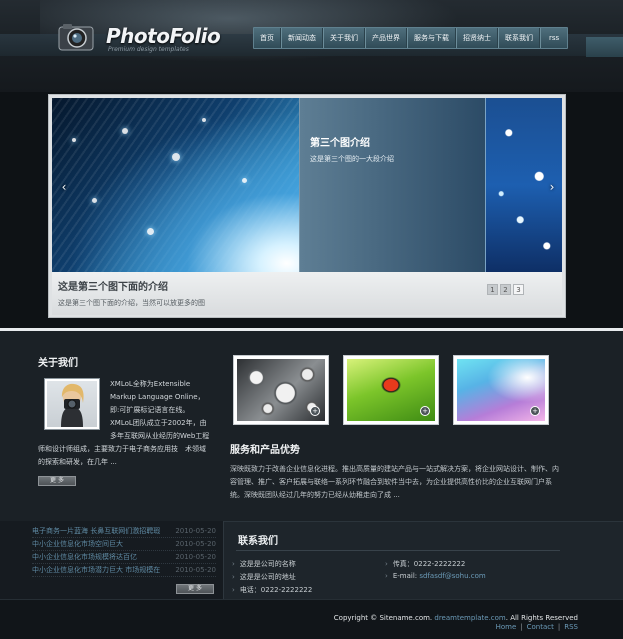  What do you see at coordinates (604, 47) in the screenshot?
I see `nav-tail` at bounding box center [604, 47].